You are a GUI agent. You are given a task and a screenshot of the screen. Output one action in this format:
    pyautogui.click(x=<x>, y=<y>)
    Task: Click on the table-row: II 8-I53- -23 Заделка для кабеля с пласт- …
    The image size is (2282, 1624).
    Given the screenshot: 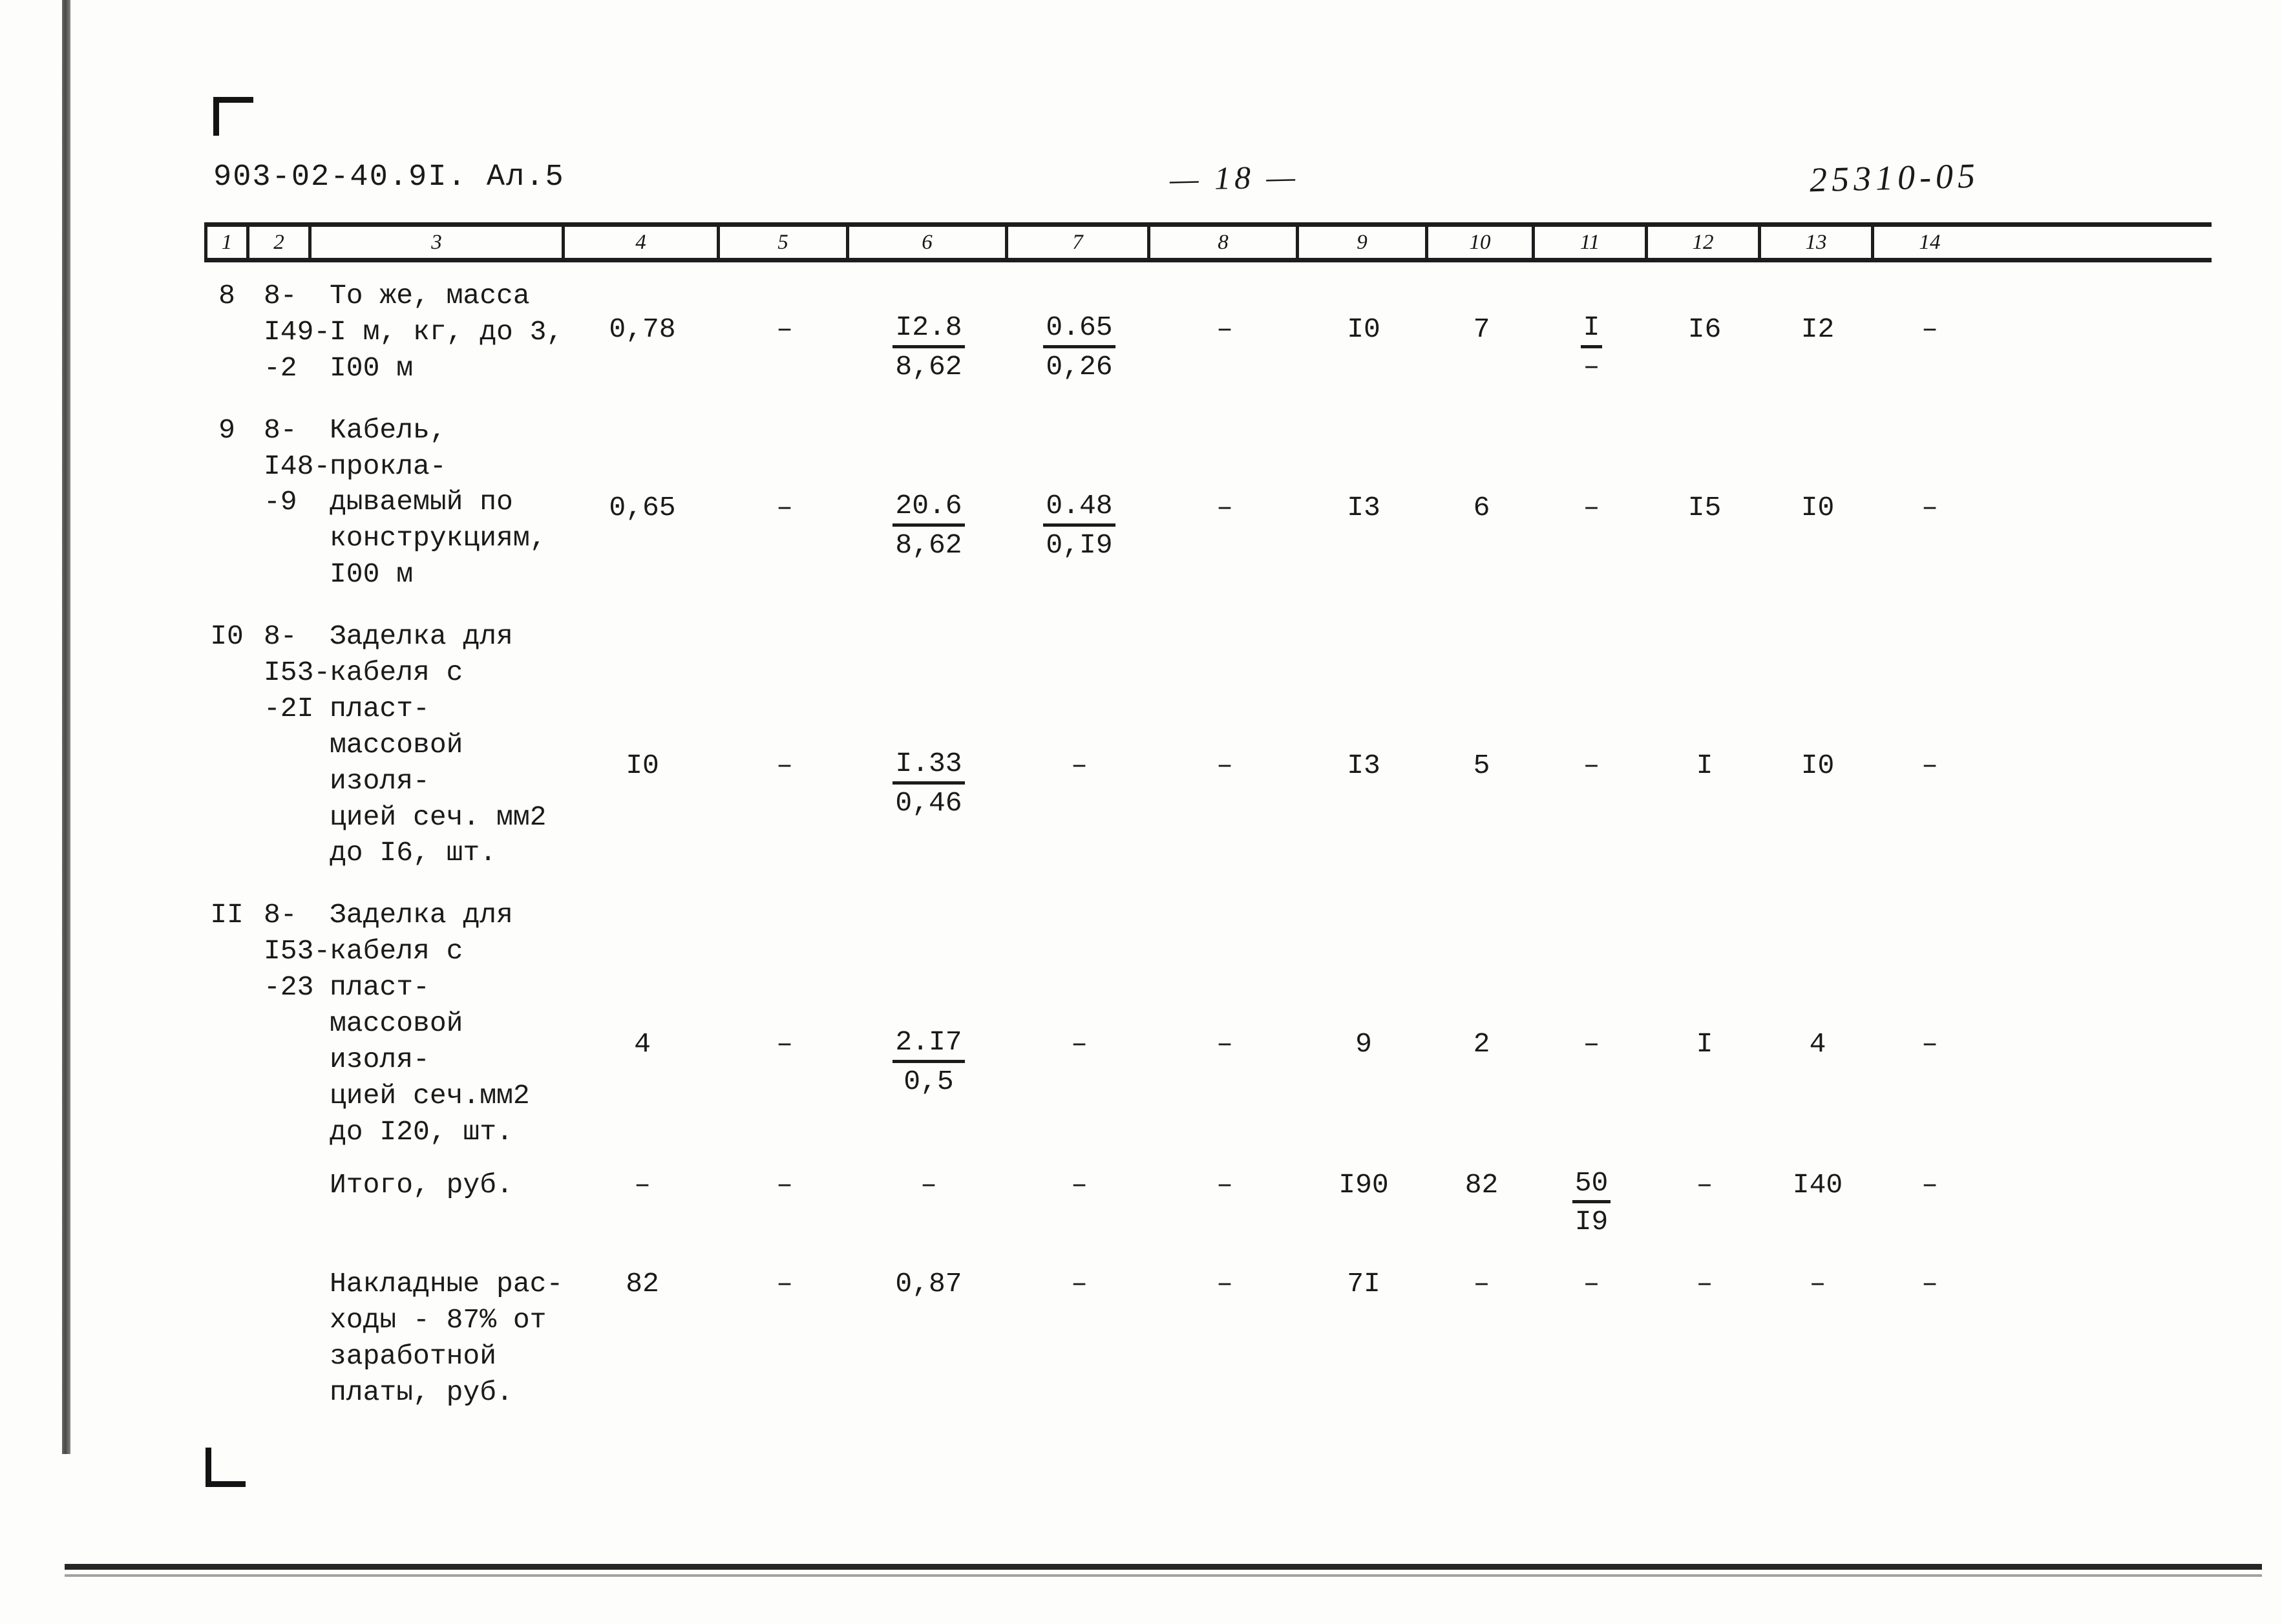 What is the action you would take?
    pyautogui.click(x=1208, y=1023)
    